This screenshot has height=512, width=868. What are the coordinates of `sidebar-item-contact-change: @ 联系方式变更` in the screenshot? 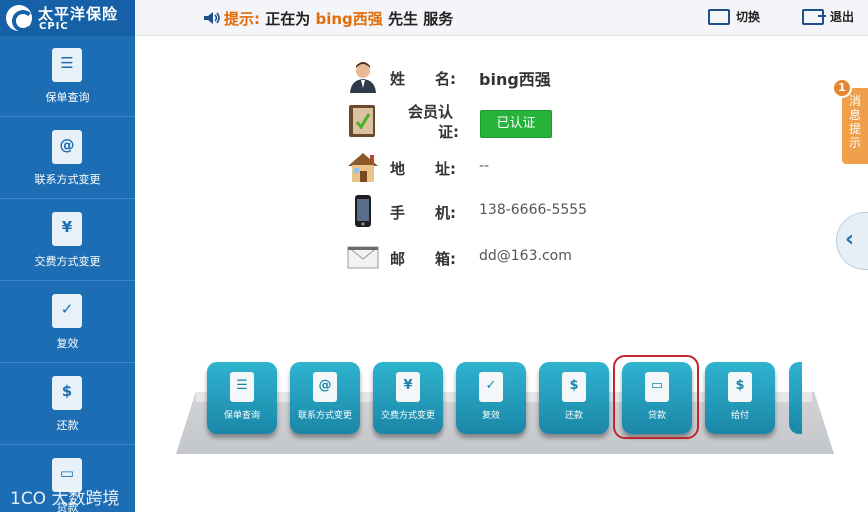 It's located at (67, 158).